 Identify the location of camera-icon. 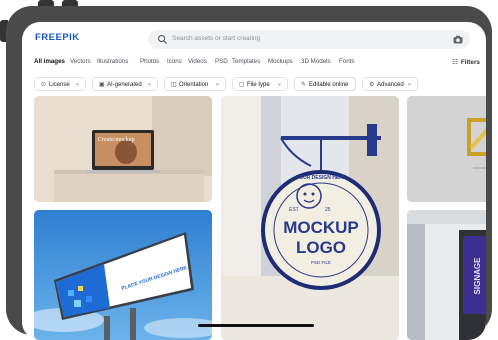
(458, 39).